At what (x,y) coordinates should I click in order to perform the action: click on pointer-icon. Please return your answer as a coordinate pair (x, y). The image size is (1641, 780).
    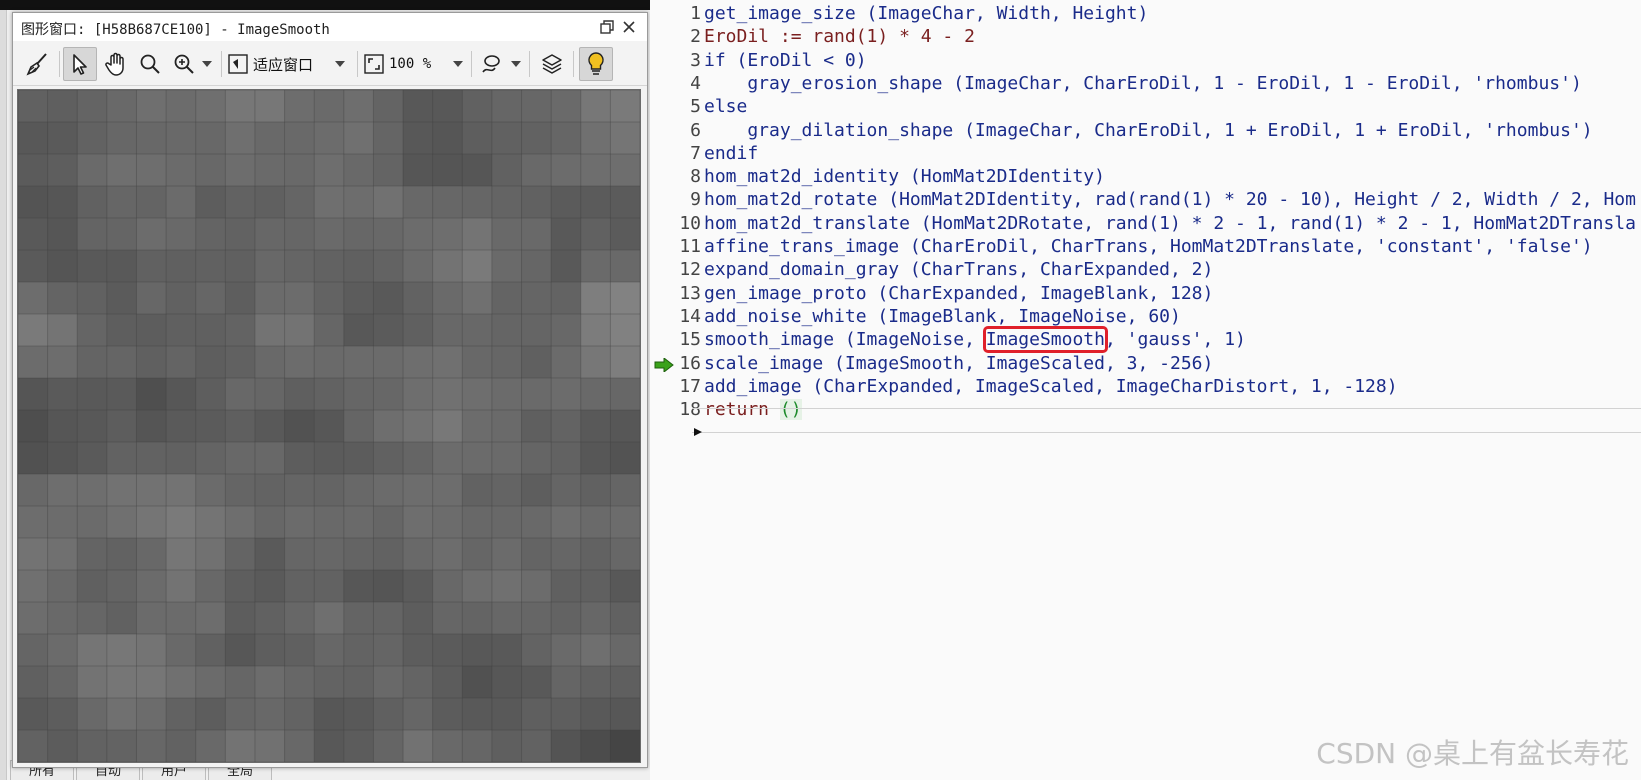
    Looking at the image, I should click on (80, 64).